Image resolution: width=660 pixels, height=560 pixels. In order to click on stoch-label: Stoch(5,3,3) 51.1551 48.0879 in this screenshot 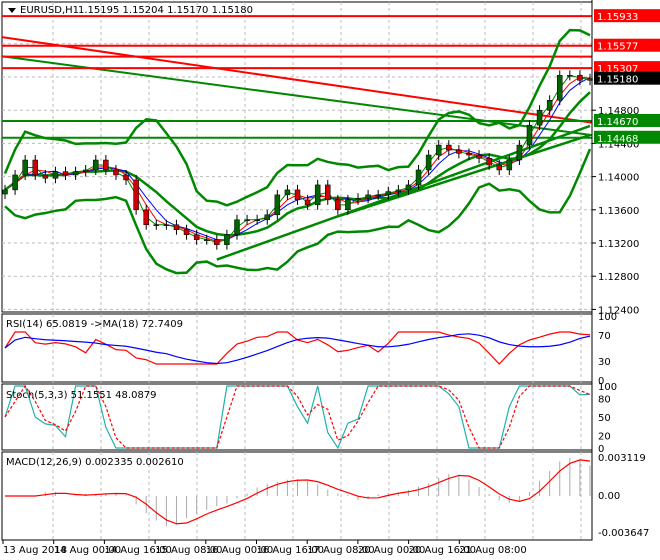, I will do `click(81, 395)`.